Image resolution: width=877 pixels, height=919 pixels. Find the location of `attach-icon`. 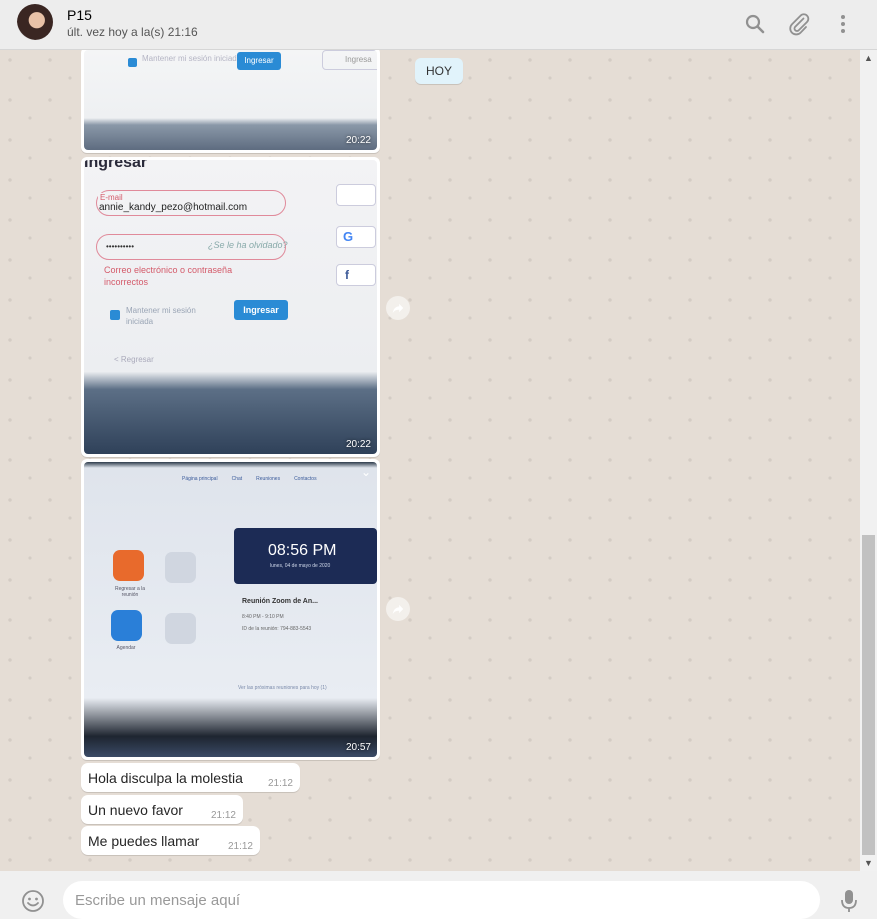

attach-icon is located at coordinates (799, 24).